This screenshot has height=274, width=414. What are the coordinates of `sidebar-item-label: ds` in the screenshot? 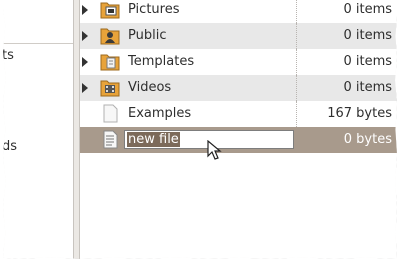 It's located at (10, 146).